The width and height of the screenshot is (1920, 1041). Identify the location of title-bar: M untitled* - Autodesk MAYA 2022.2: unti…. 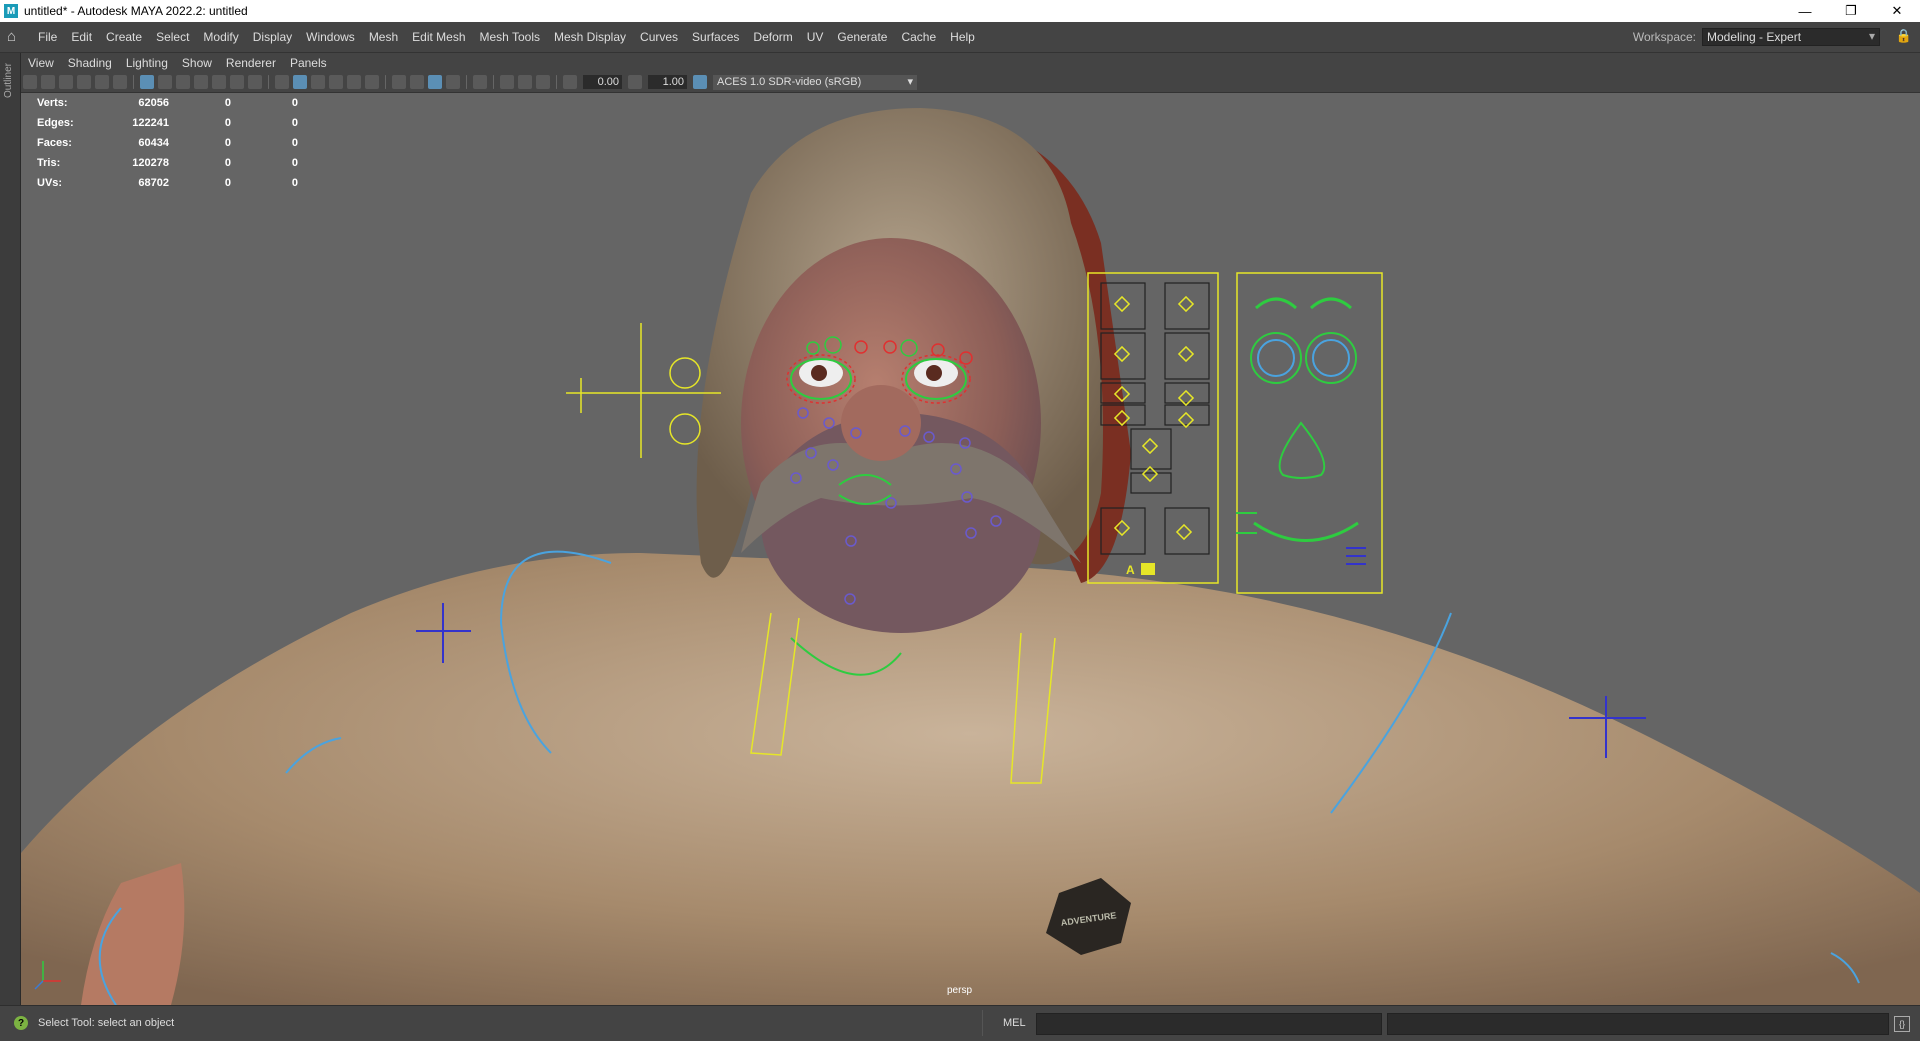
(960, 11).